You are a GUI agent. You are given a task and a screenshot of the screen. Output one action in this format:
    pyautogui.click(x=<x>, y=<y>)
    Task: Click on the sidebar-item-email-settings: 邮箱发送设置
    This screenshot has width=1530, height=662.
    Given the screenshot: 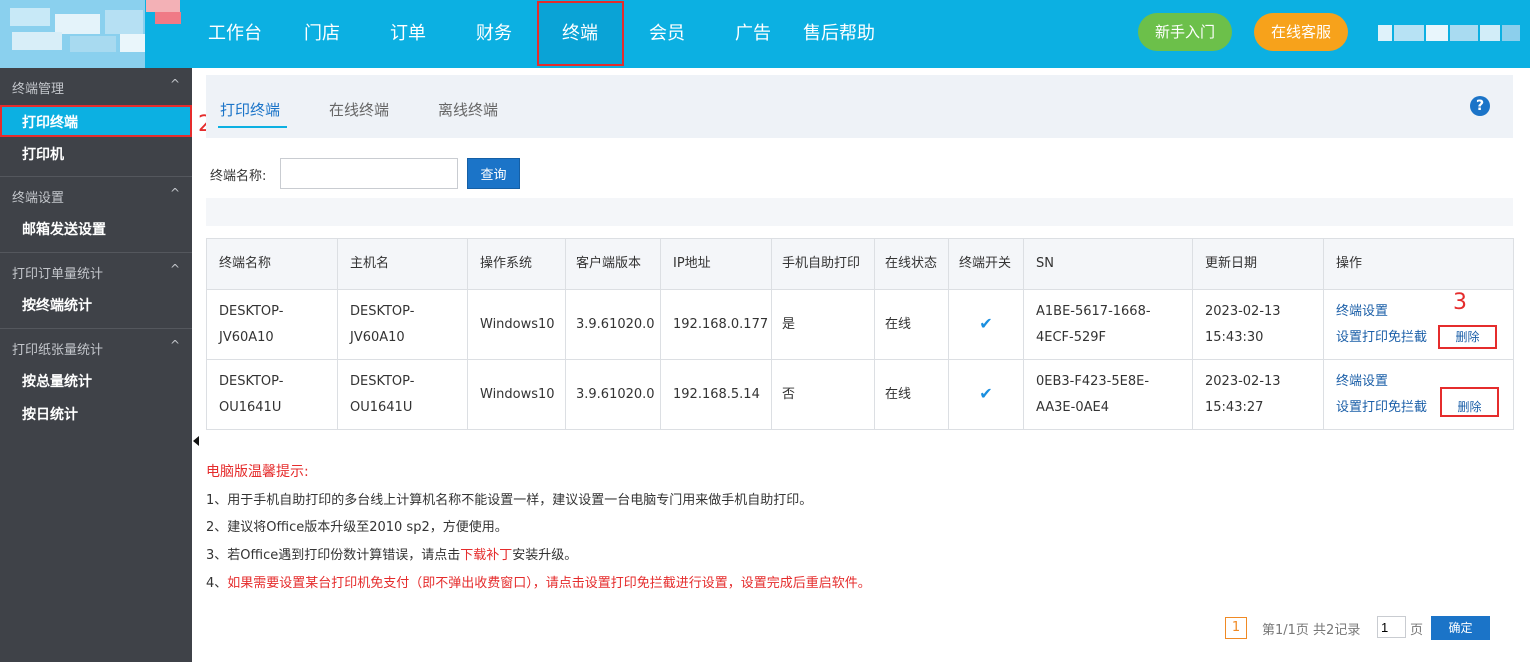 What is the action you would take?
    pyautogui.click(x=96, y=228)
    